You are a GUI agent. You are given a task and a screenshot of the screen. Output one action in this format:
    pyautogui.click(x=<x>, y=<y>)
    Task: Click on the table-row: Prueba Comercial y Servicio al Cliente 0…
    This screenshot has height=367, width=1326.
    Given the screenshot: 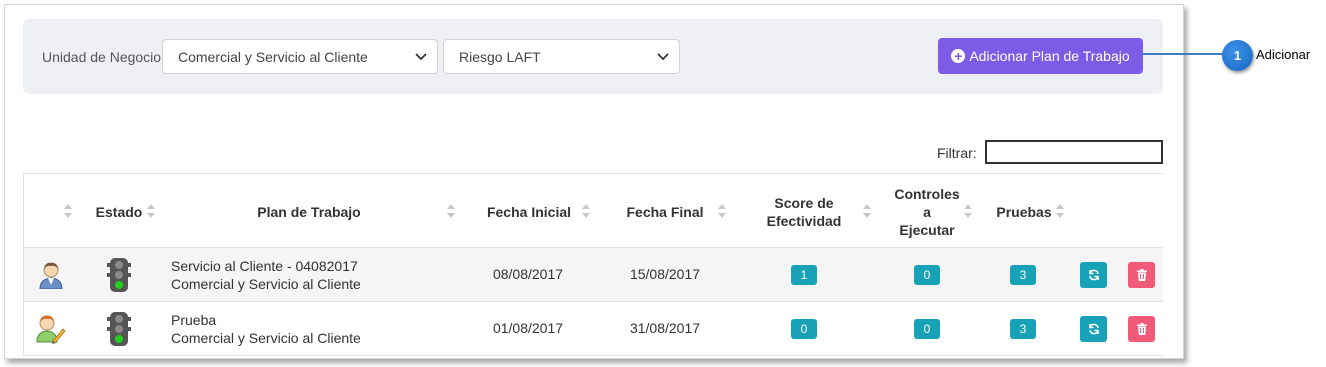 What is the action you would take?
    pyautogui.click(x=593, y=329)
    